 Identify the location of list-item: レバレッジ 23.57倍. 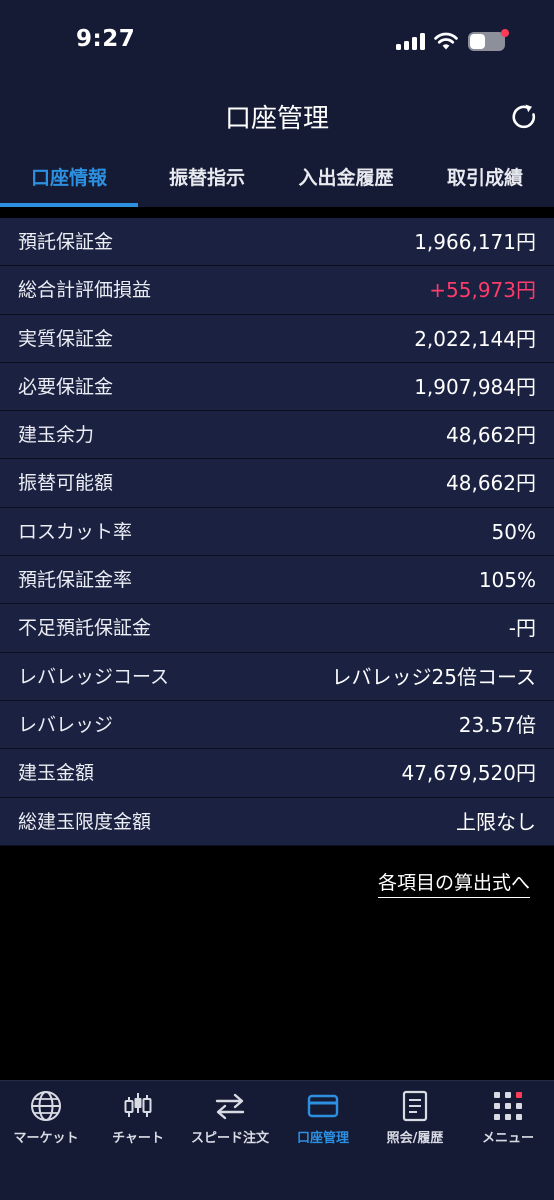
(277, 725).